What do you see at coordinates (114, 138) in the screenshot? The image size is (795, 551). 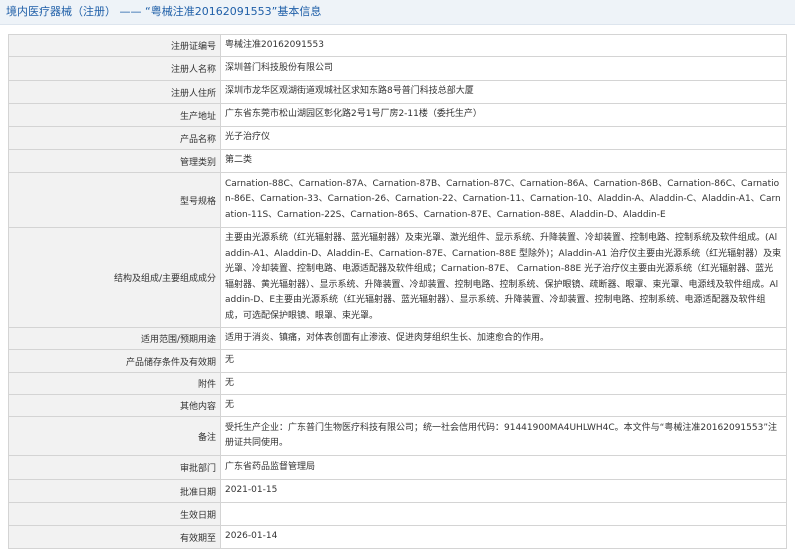 I see `row-label: 产品名称` at bounding box center [114, 138].